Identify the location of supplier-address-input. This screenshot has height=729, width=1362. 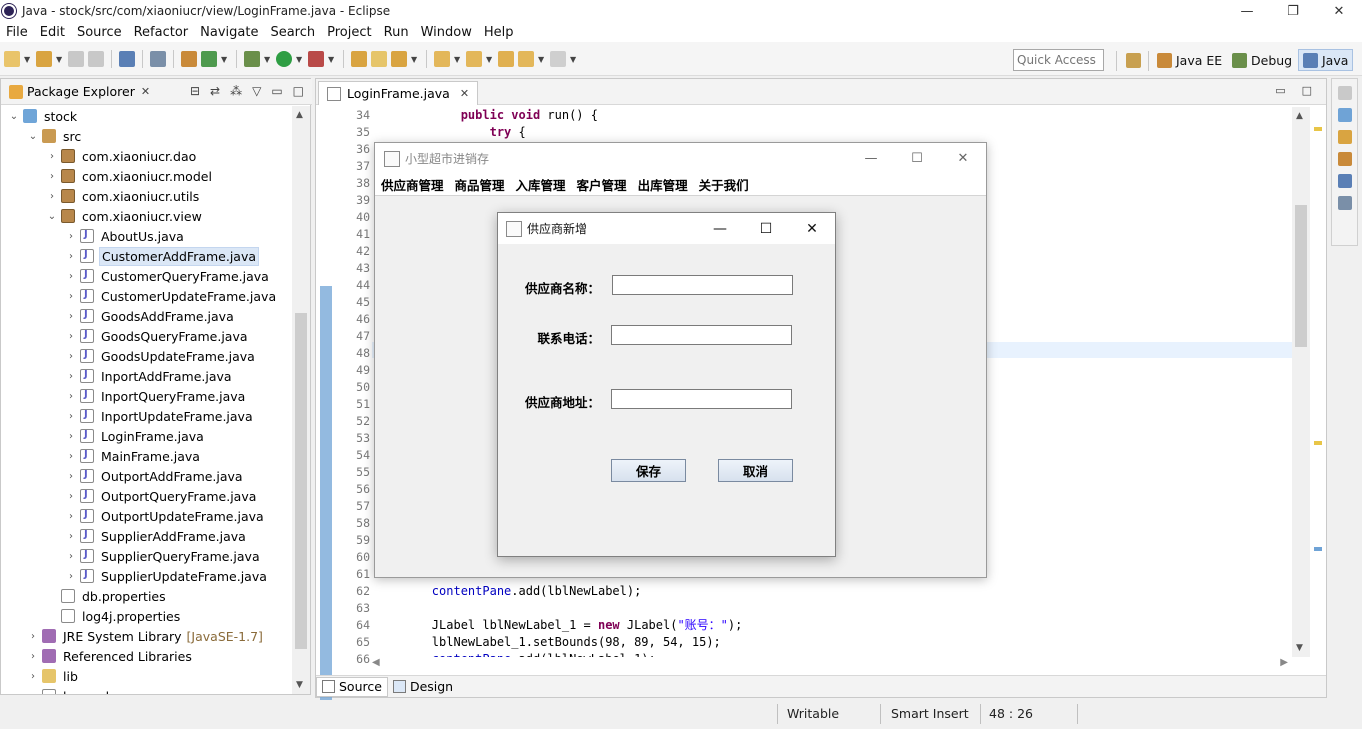
(701, 399).